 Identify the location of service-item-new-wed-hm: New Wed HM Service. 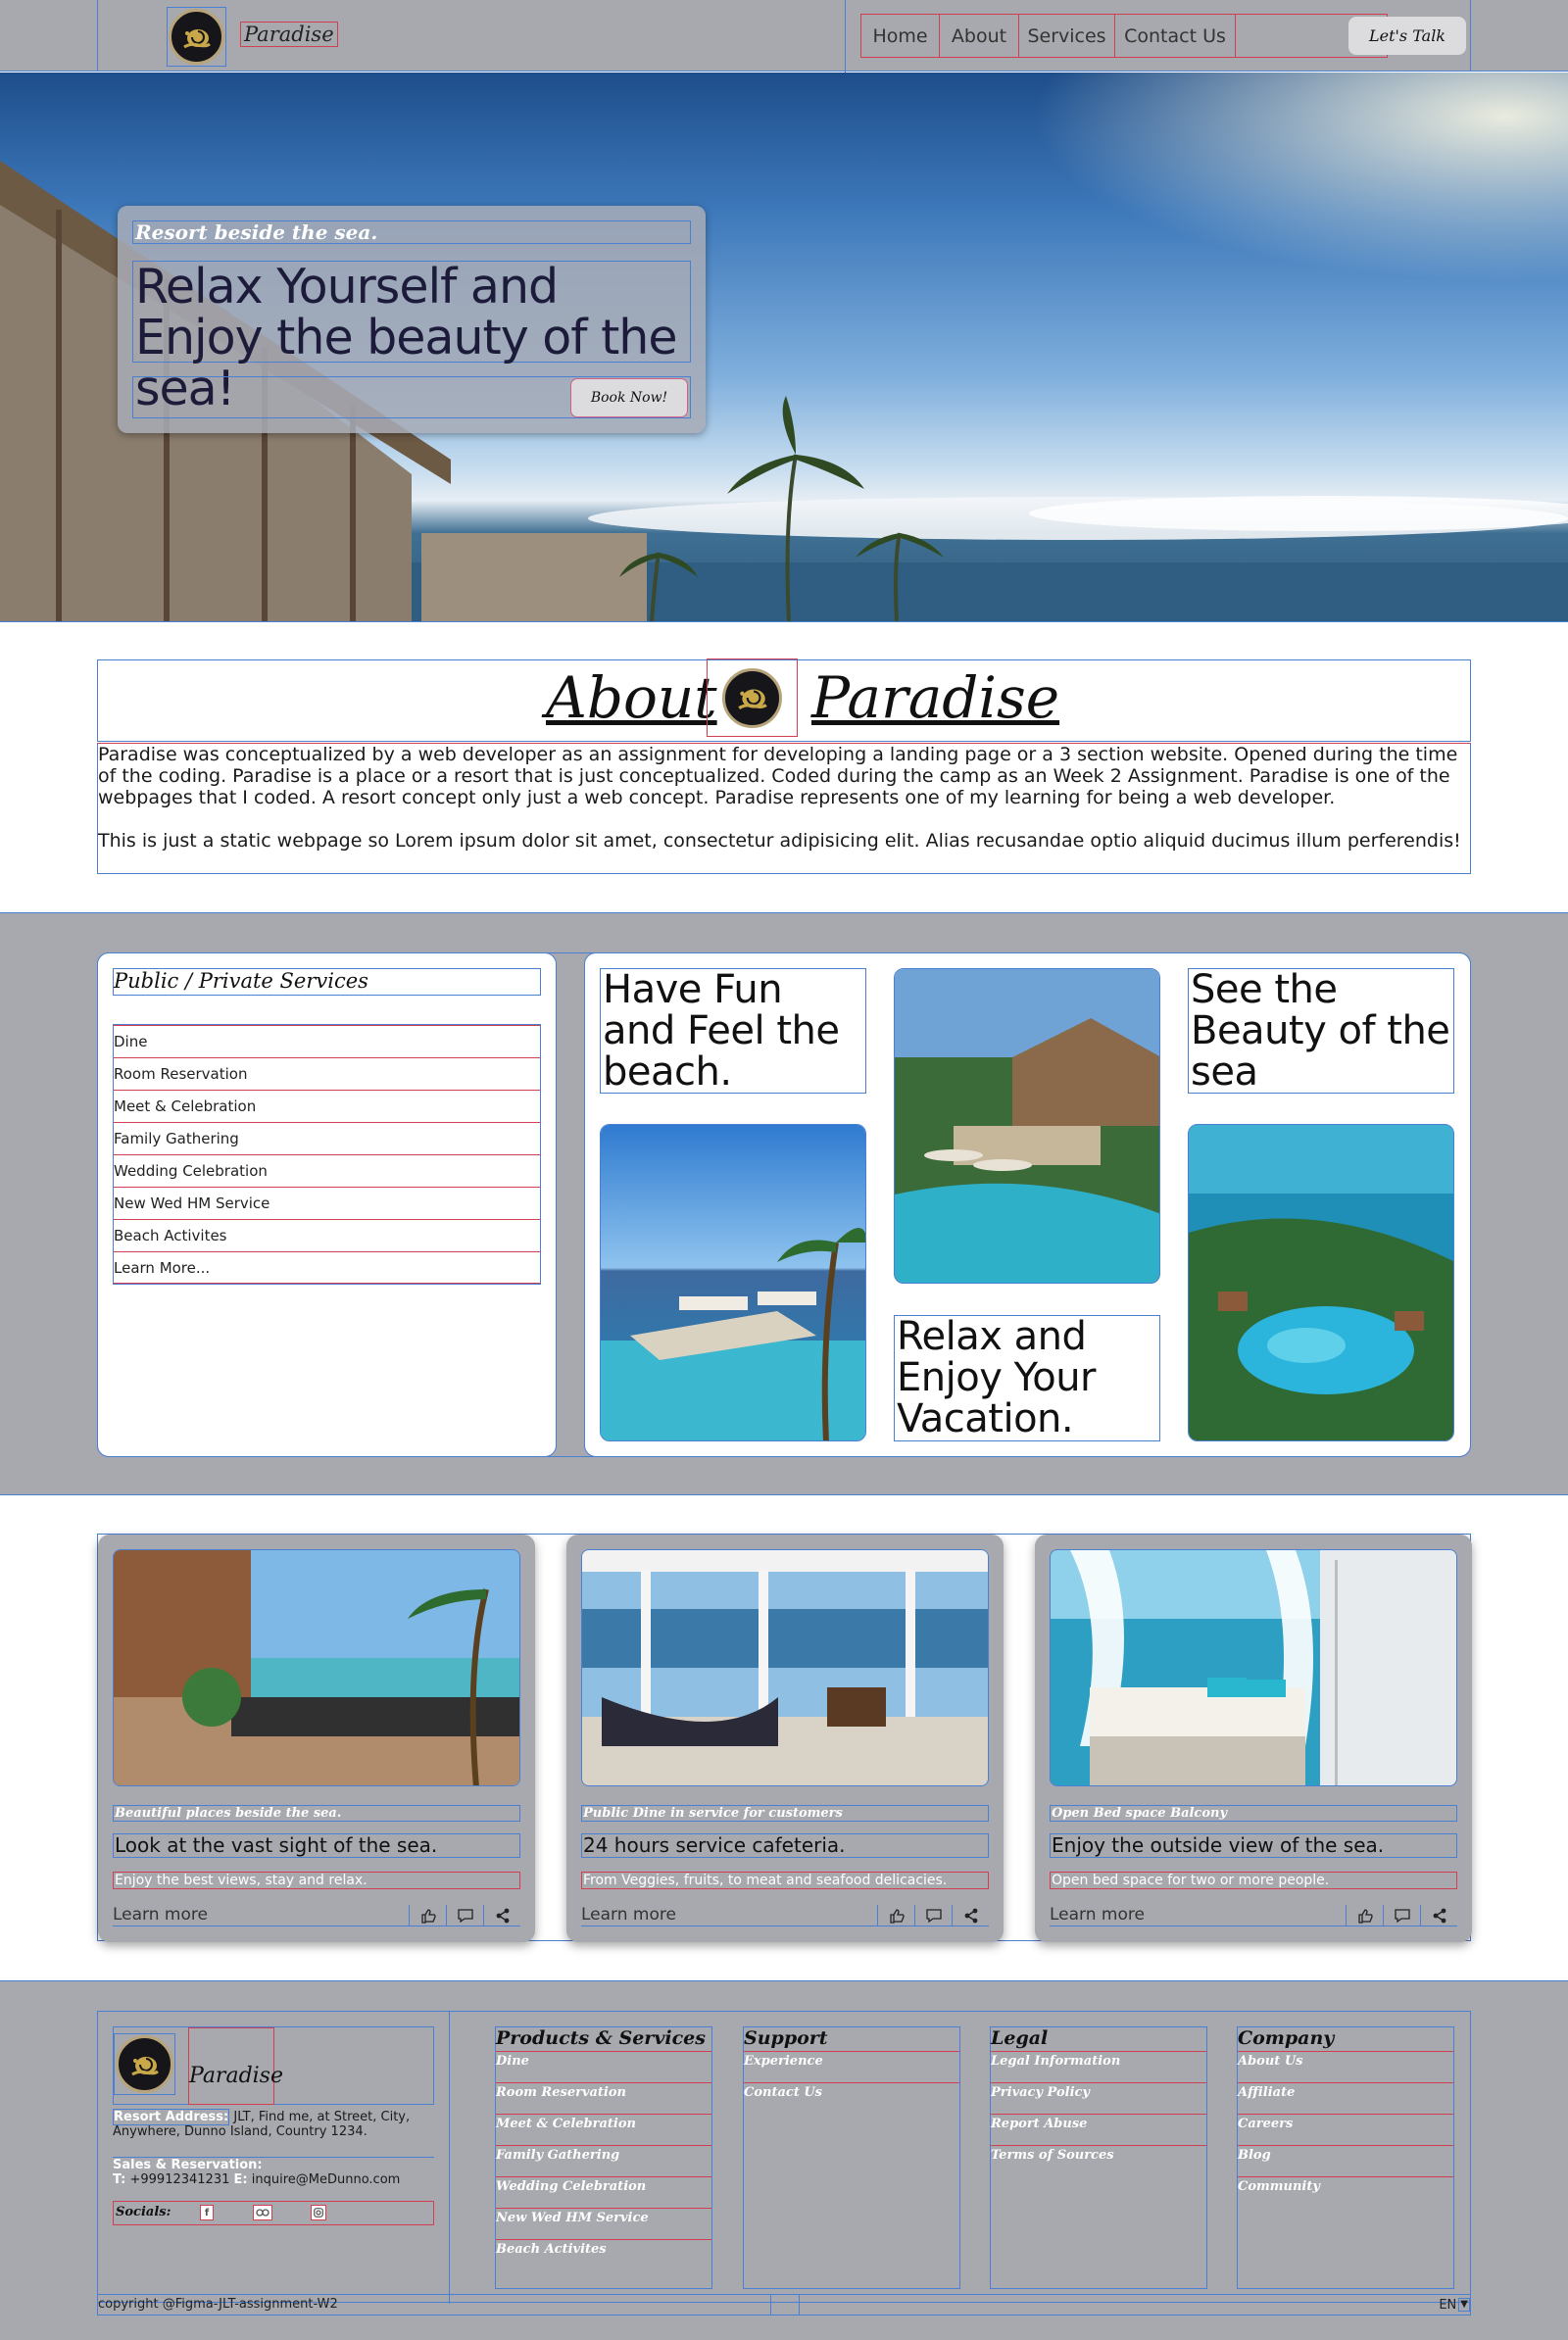
(327, 1203).